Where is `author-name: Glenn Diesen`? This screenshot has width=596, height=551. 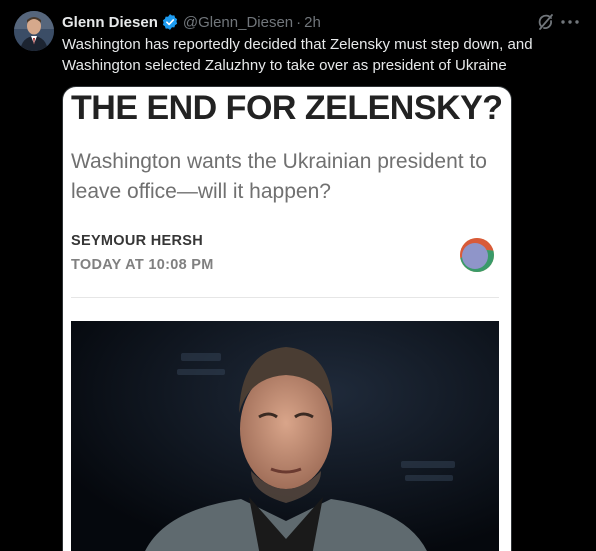 author-name: Glenn Diesen is located at coordinates (110, 22).